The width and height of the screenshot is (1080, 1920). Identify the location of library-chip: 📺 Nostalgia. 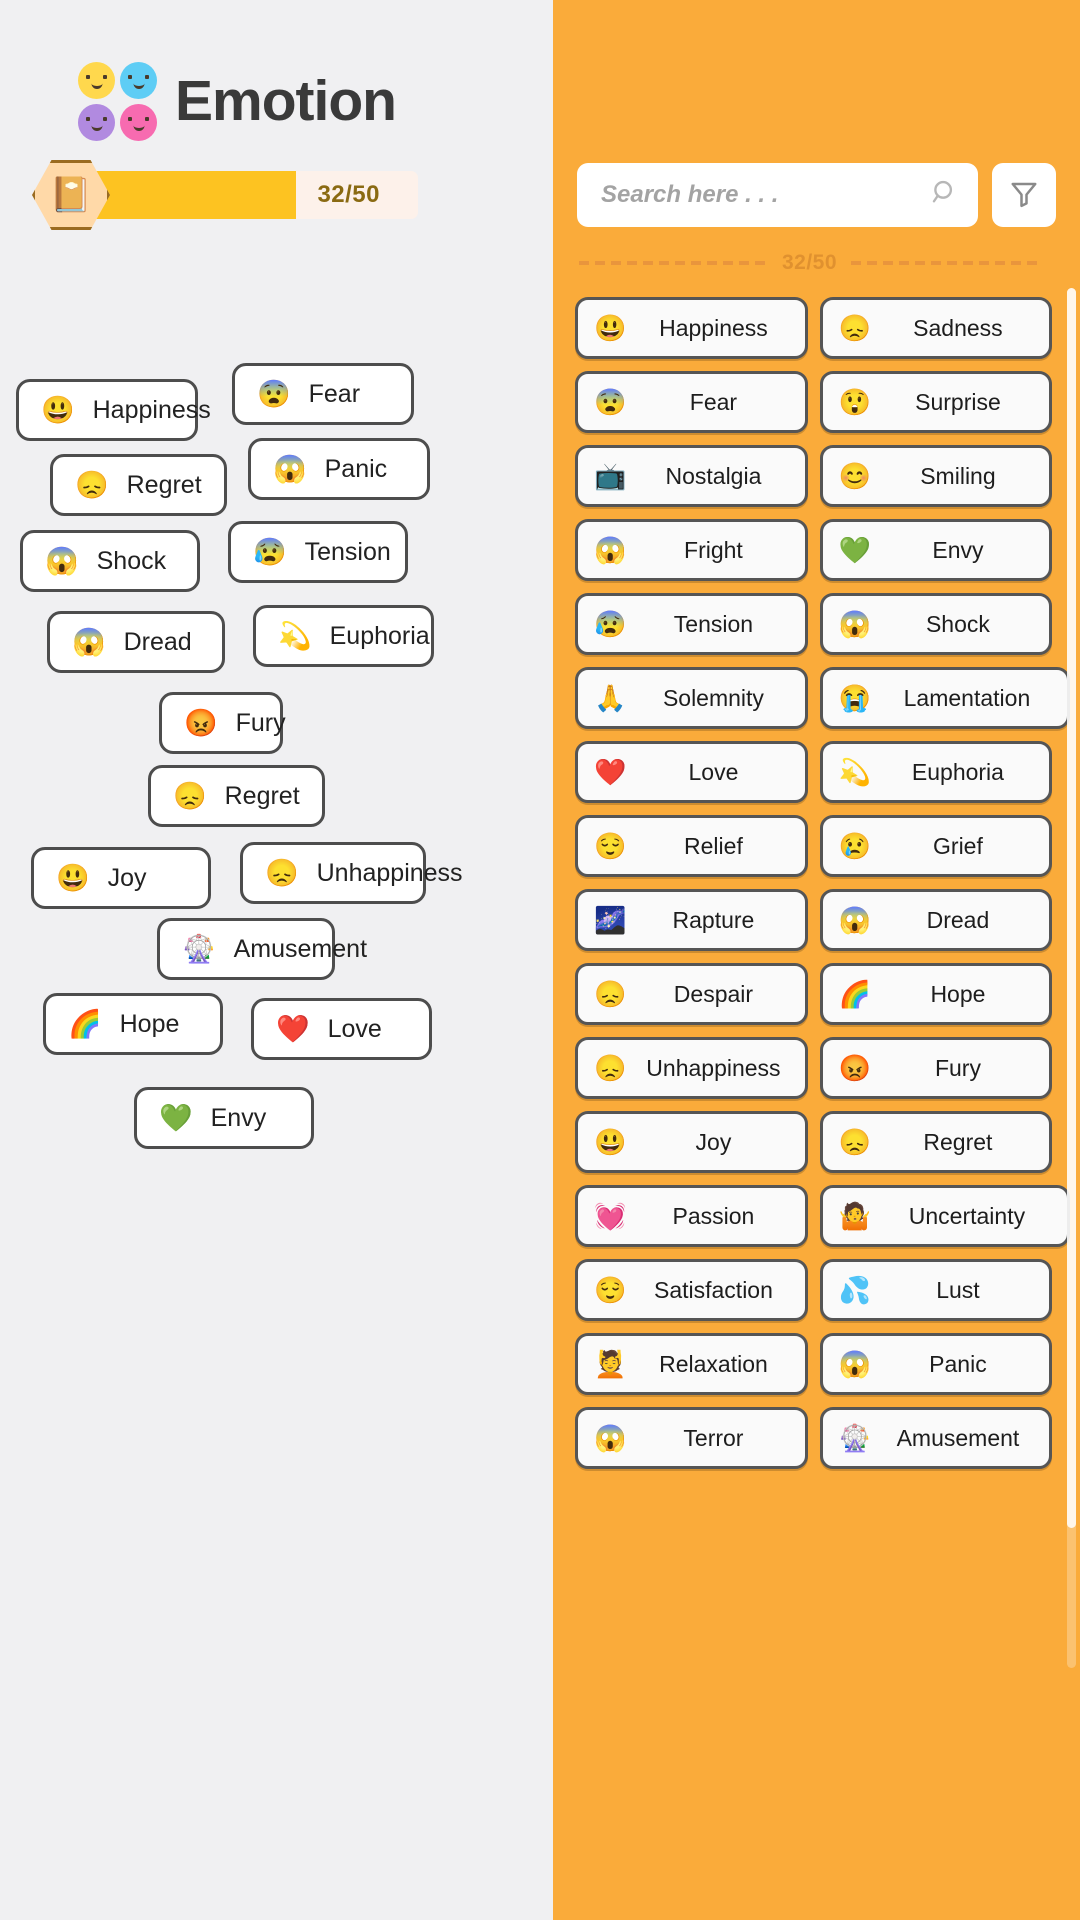
(691, 476).